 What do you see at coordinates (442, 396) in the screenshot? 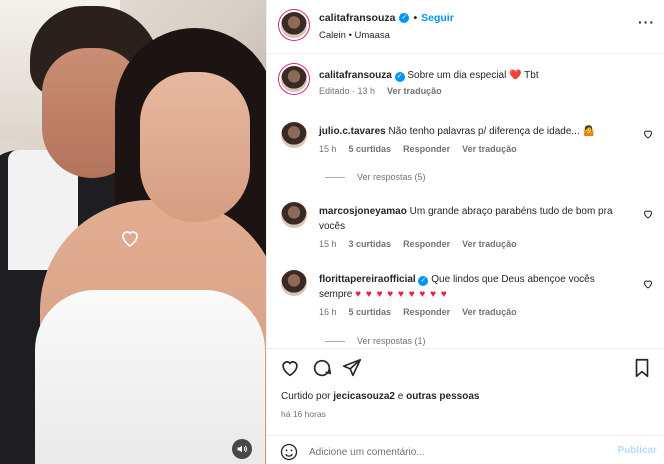
I see `liked-others-link: outras pessoas` at bounding box center [442, 396].